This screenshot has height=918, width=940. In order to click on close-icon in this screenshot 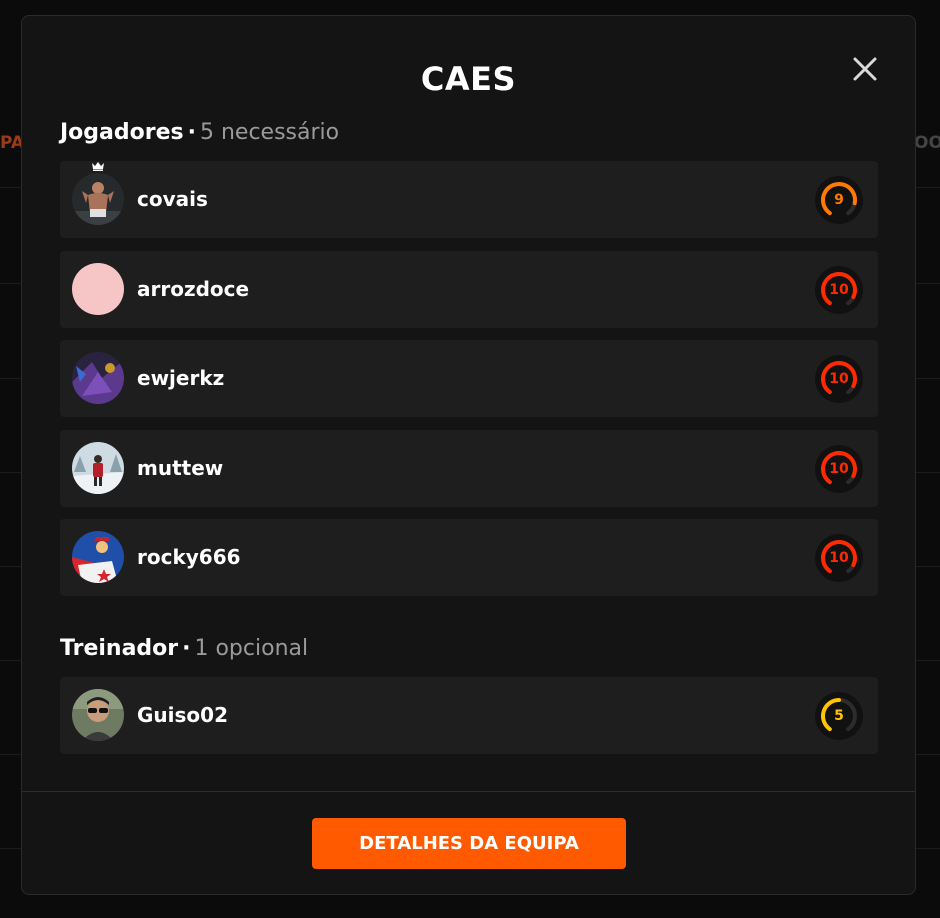, I will do `click(865, 69)`.